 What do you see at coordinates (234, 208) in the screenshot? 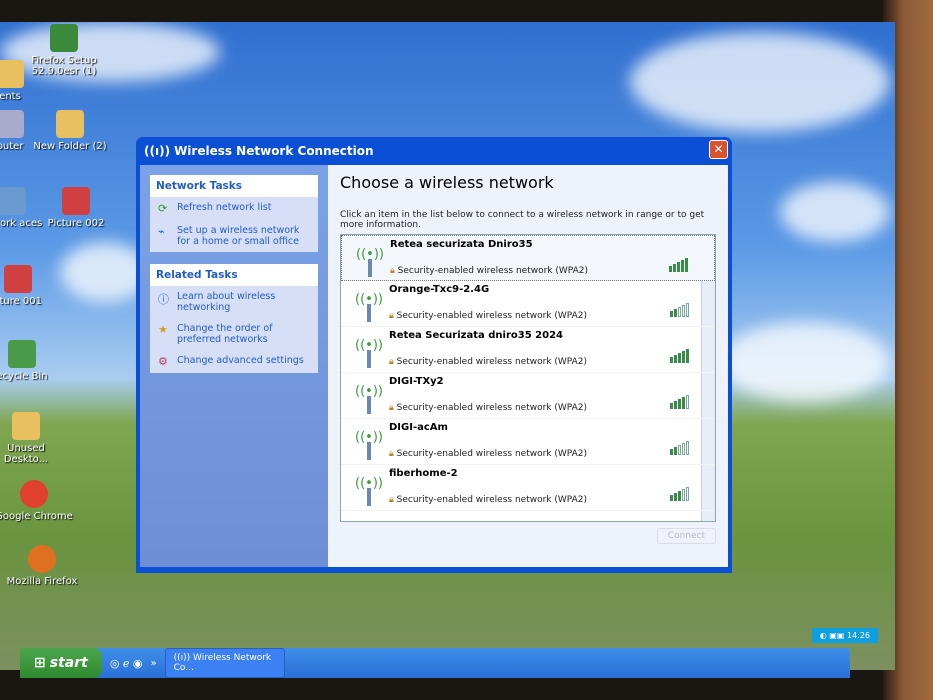
I see `refresh-network-list-link: ⟳ Refresh network list` at bounding box center [234, 208].